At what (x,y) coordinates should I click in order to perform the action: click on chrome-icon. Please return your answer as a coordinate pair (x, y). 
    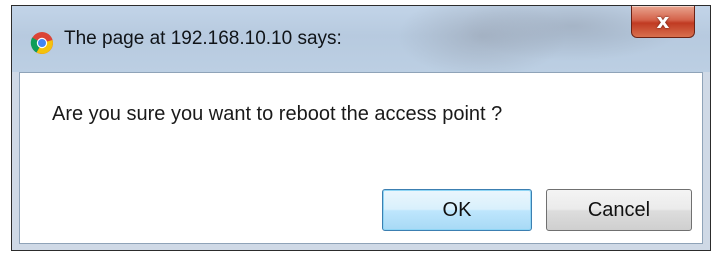
    Looking at the image, I should click on (41, 43).